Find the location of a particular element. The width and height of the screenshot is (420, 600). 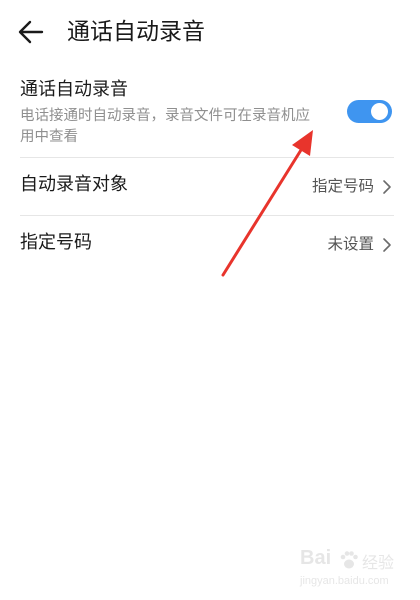

paw-icon is located at coordinates (349, 560).